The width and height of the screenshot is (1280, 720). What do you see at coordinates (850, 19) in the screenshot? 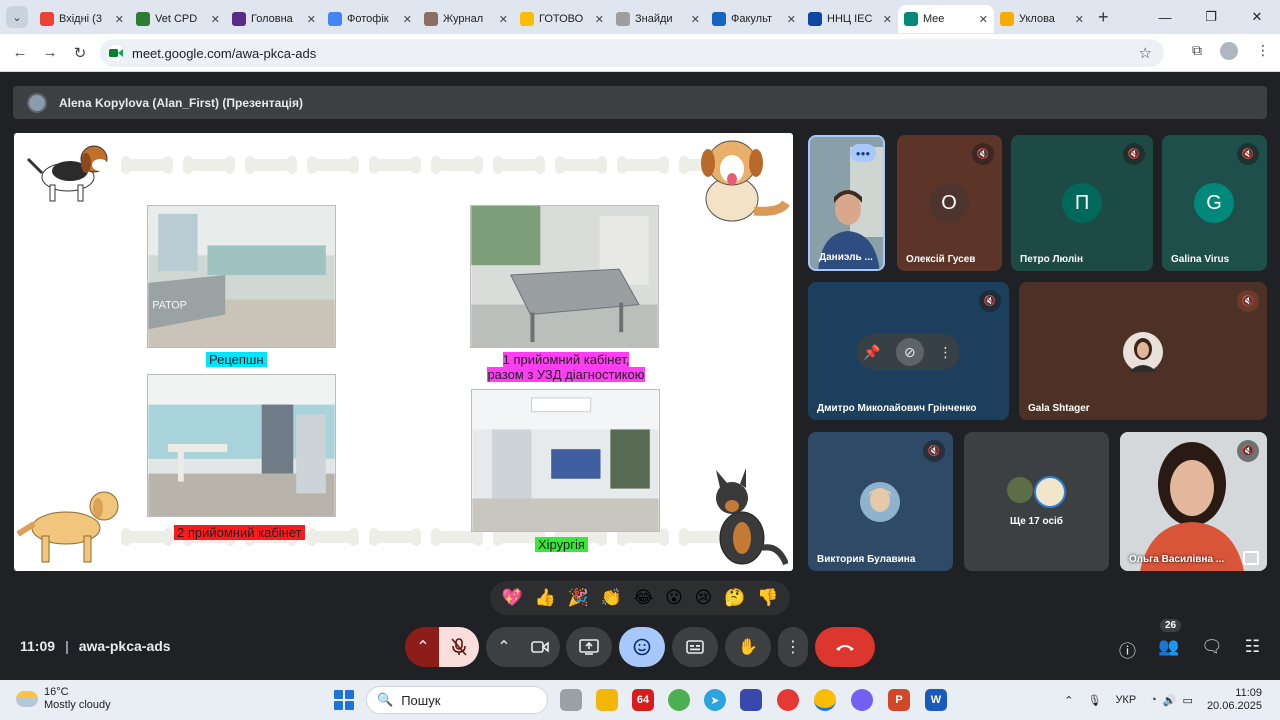
I see `browser-tab: ННЦ ІЕС ✕` at bounding box center [850, 19].